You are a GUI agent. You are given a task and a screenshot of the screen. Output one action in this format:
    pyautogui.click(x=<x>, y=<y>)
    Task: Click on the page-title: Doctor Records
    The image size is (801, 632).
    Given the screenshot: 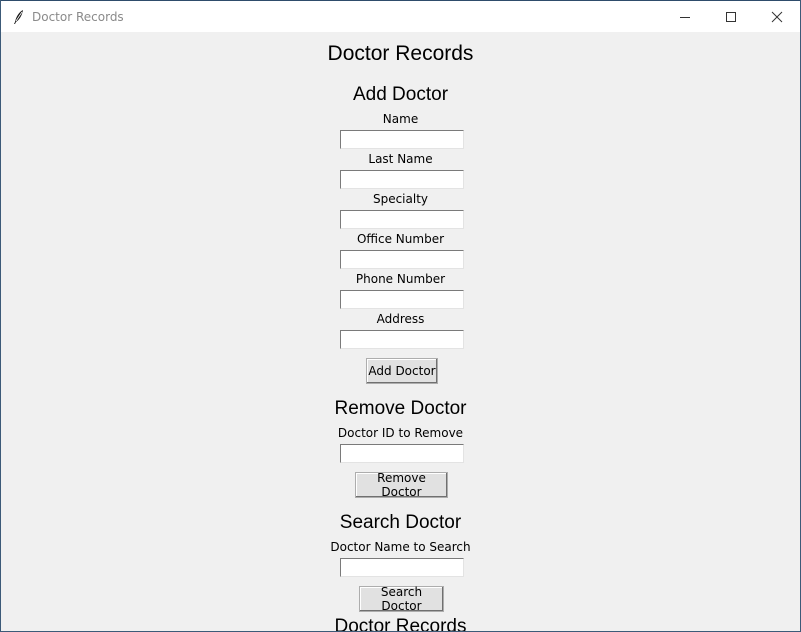 What is the action you would take?
    pyautogui.click(x=400, y=53)
    